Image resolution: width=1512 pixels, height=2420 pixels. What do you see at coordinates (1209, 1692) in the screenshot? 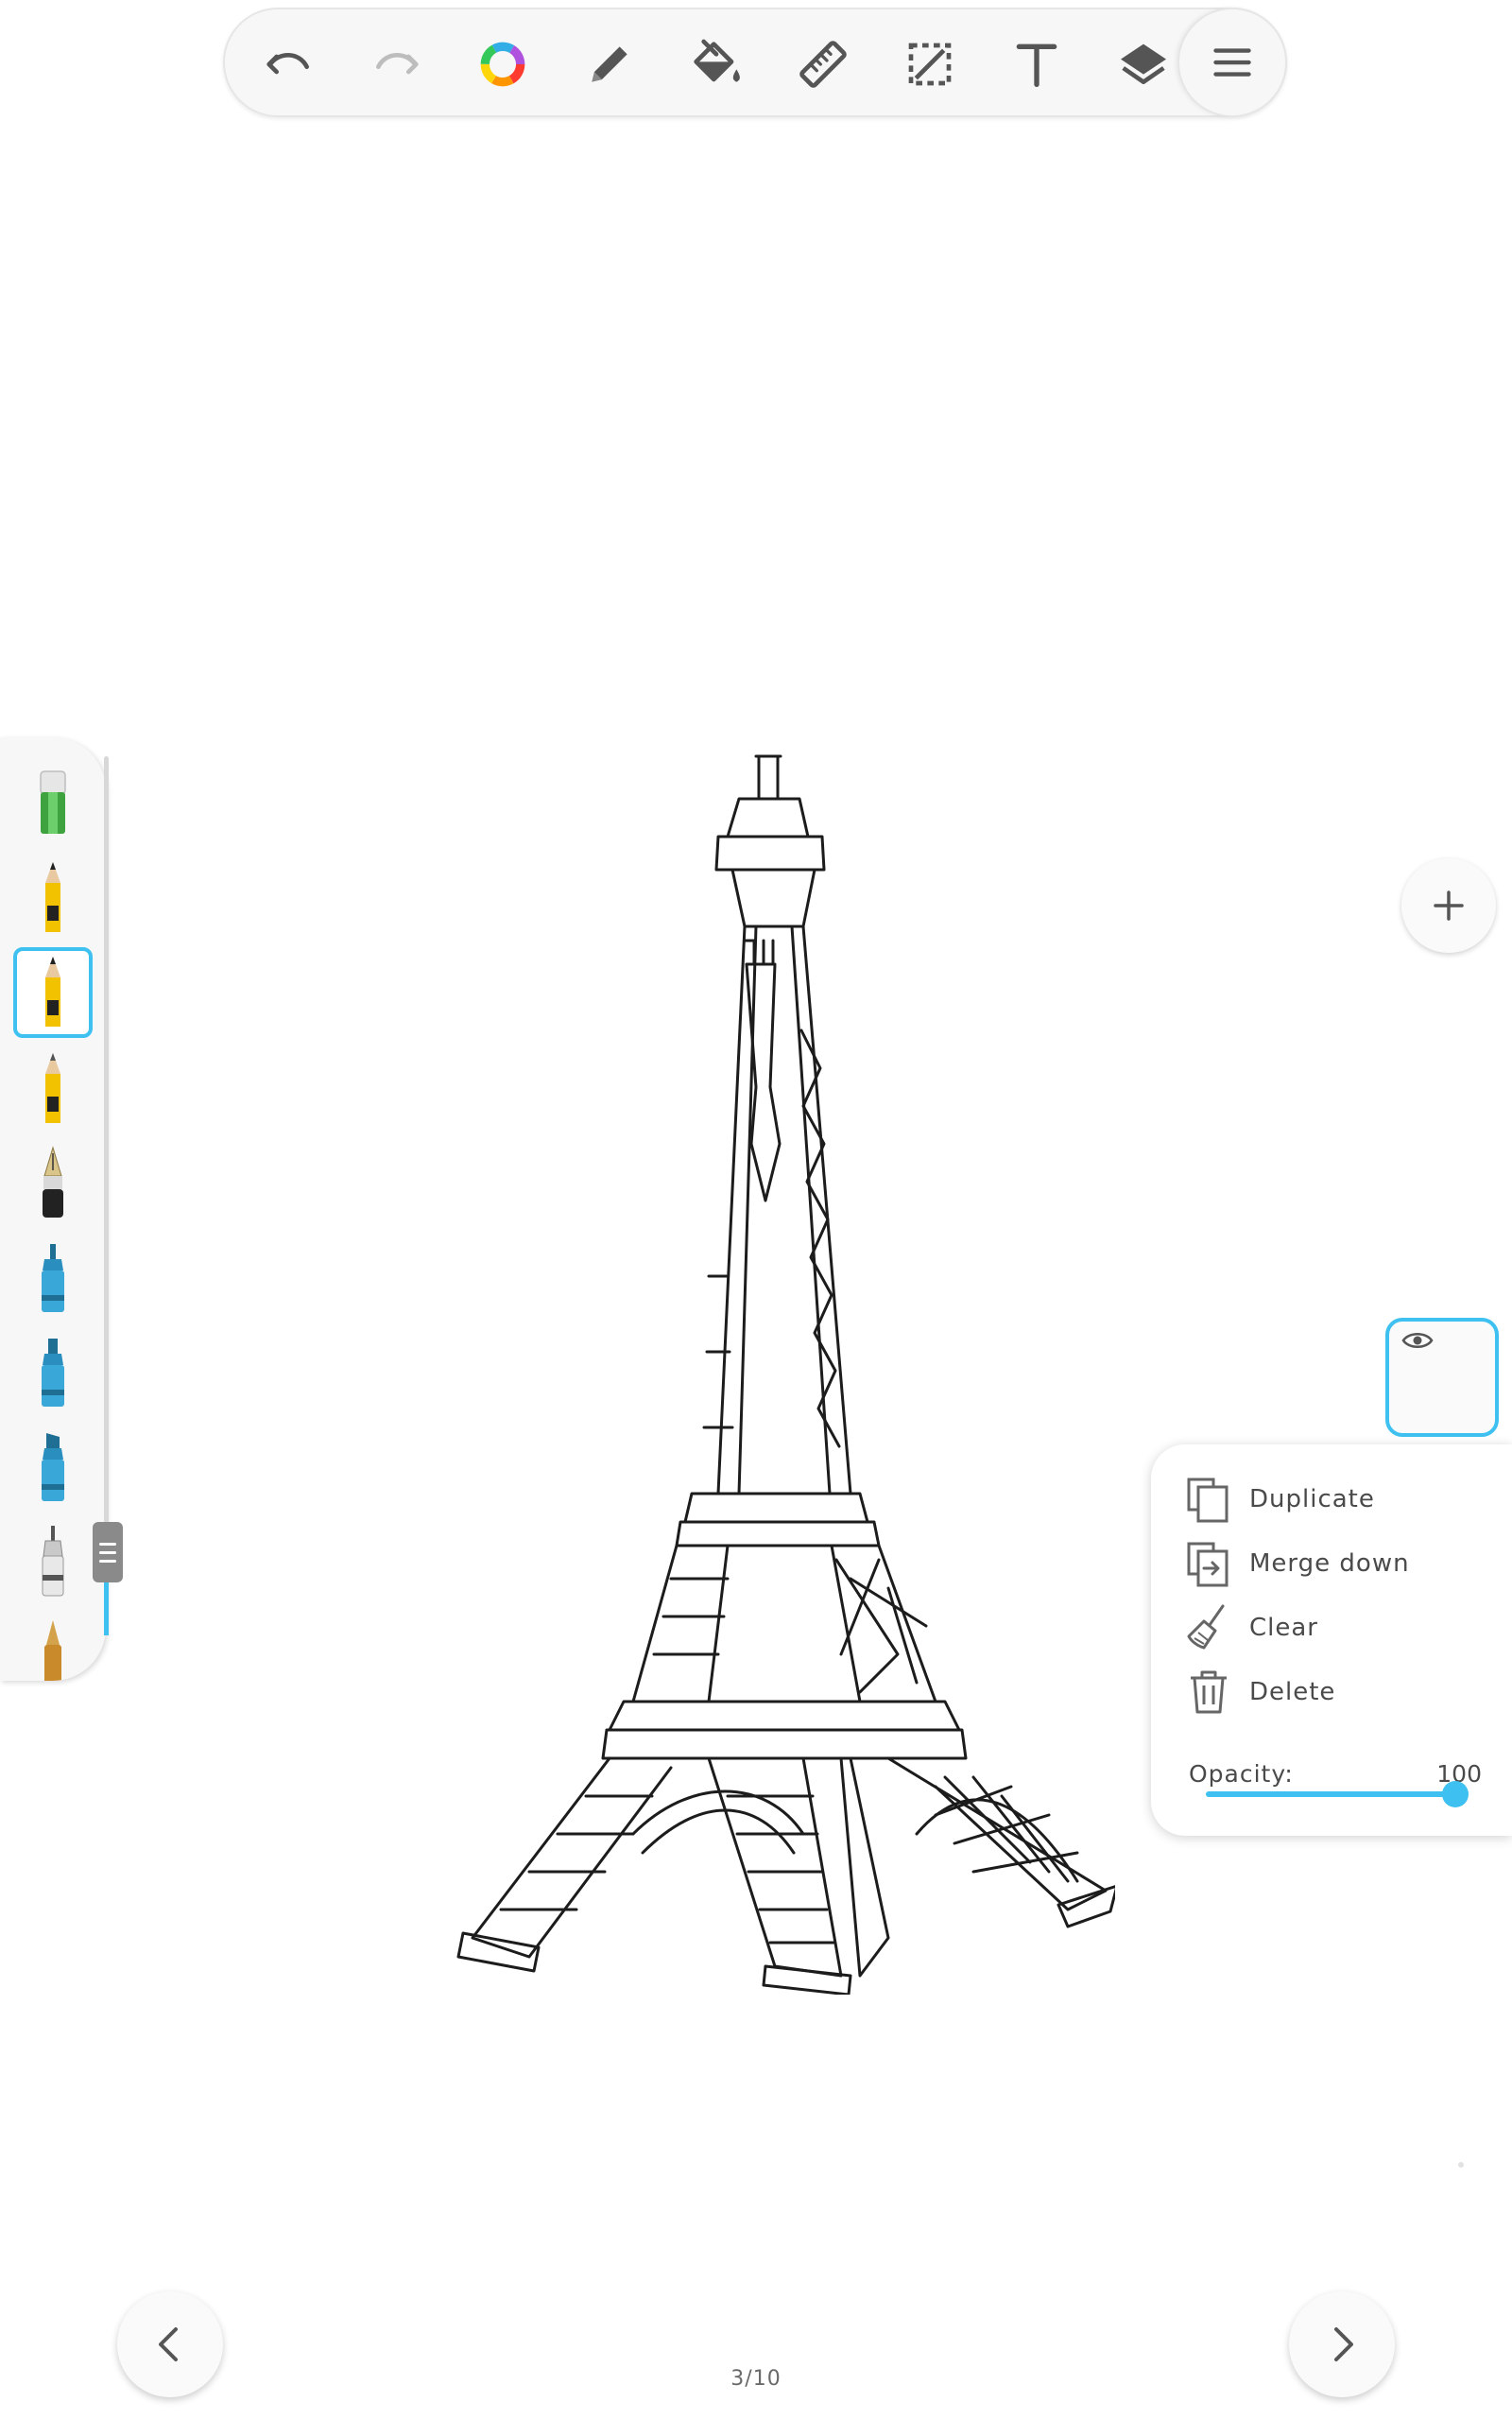
I see `trash-icon` at bounding box center [1209, 1692].